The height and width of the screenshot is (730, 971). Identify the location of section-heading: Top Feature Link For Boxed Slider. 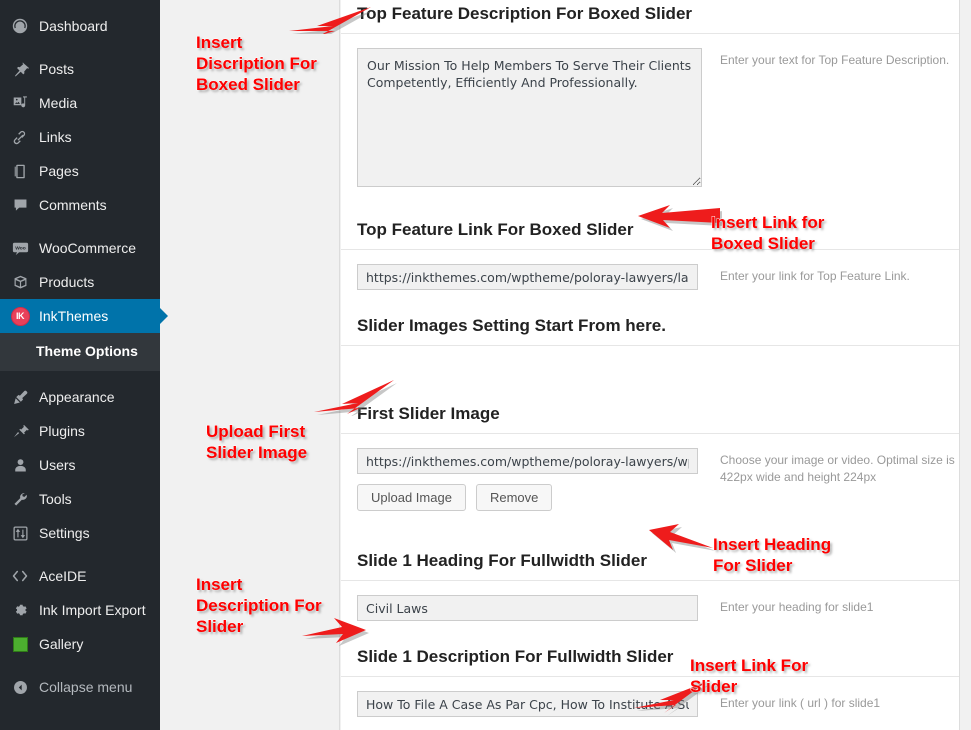
(650, 235).